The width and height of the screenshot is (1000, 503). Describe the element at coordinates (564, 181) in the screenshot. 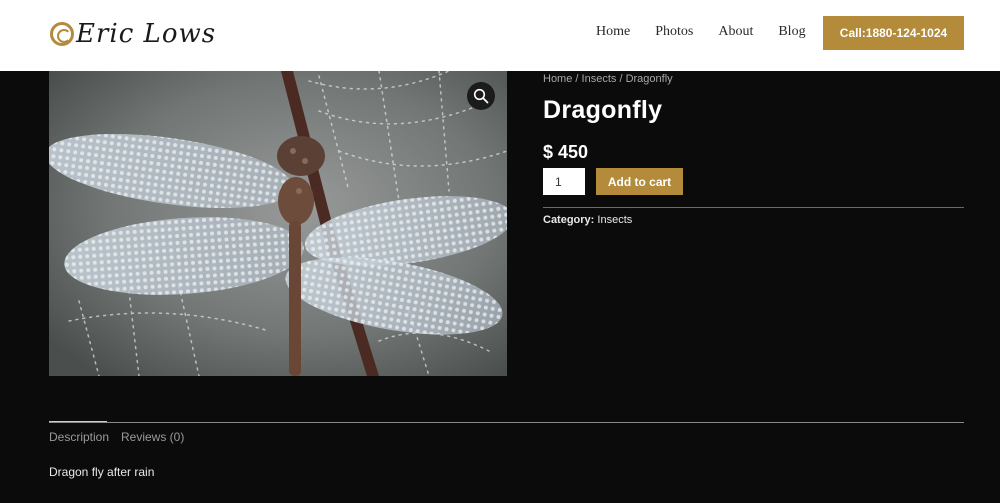

I see `quantity-input` at that location.